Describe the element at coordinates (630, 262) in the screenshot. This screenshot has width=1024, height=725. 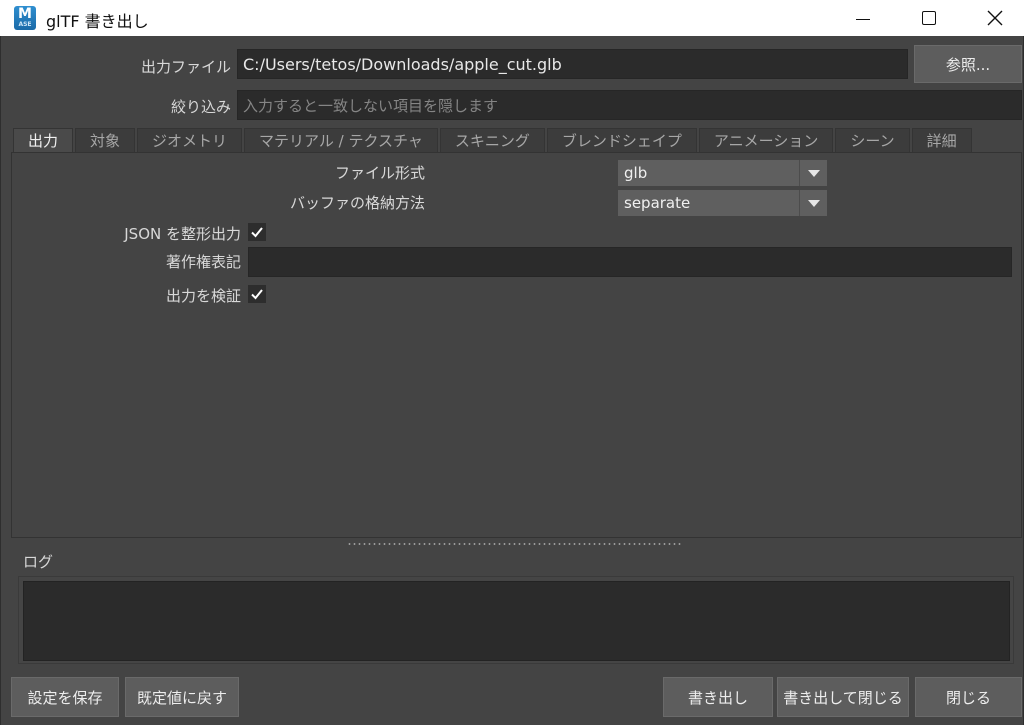
I see `copyright-input` at that location.